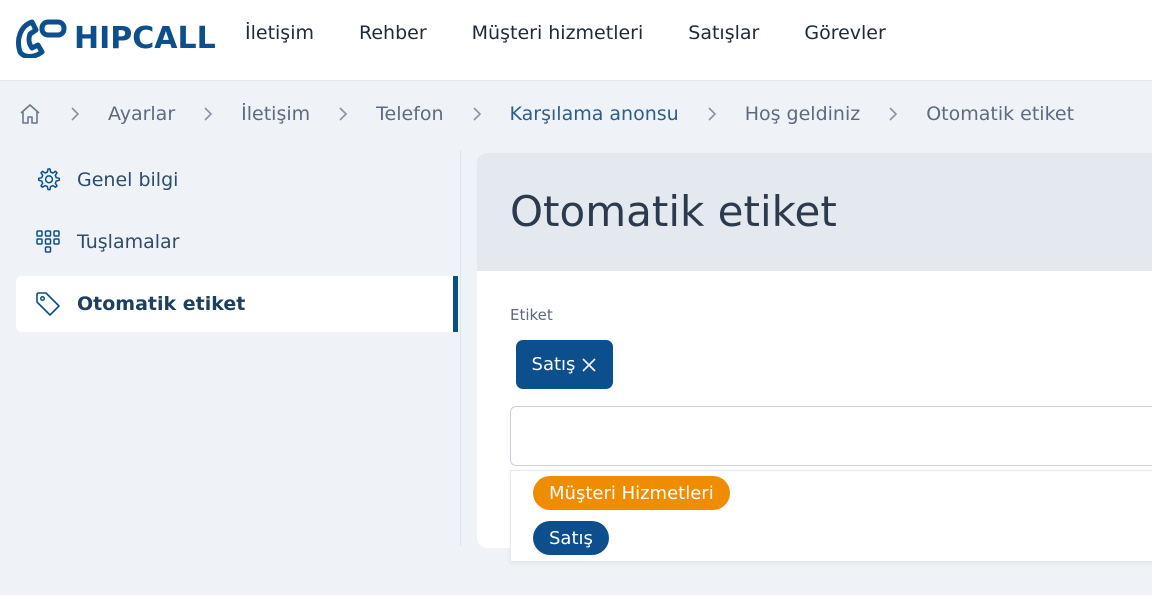 Image resolution: width=1152 pixels, height=595 pixels. I want to click on breadcrumb-telefon: Telefon, so click(409, 114).